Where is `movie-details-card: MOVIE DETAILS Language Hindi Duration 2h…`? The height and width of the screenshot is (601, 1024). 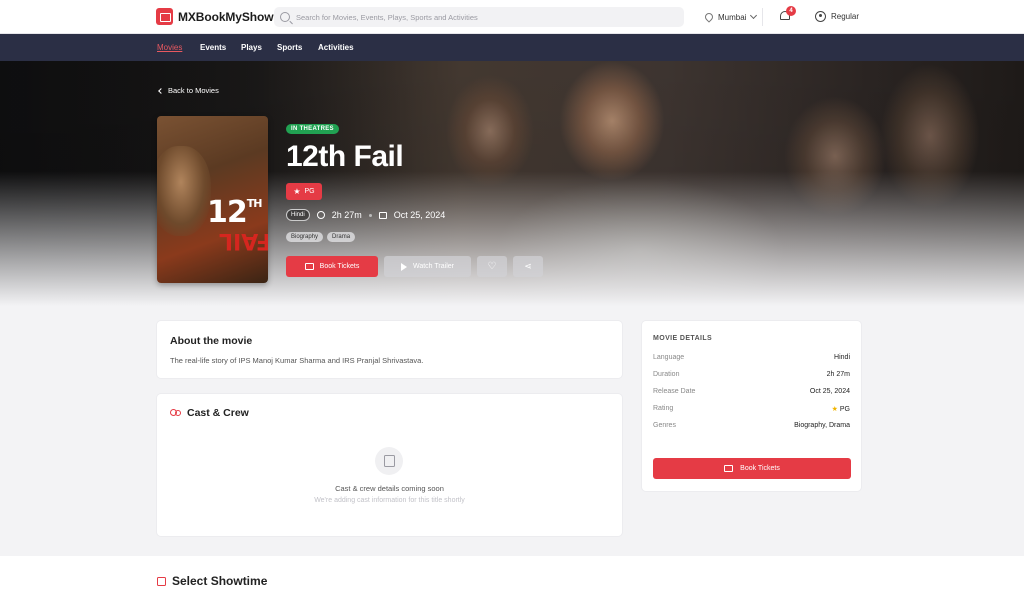
movie-details-card: MOVIE DETAILS Language Hindi Duration 2h… is located at coordinates (751, 406).